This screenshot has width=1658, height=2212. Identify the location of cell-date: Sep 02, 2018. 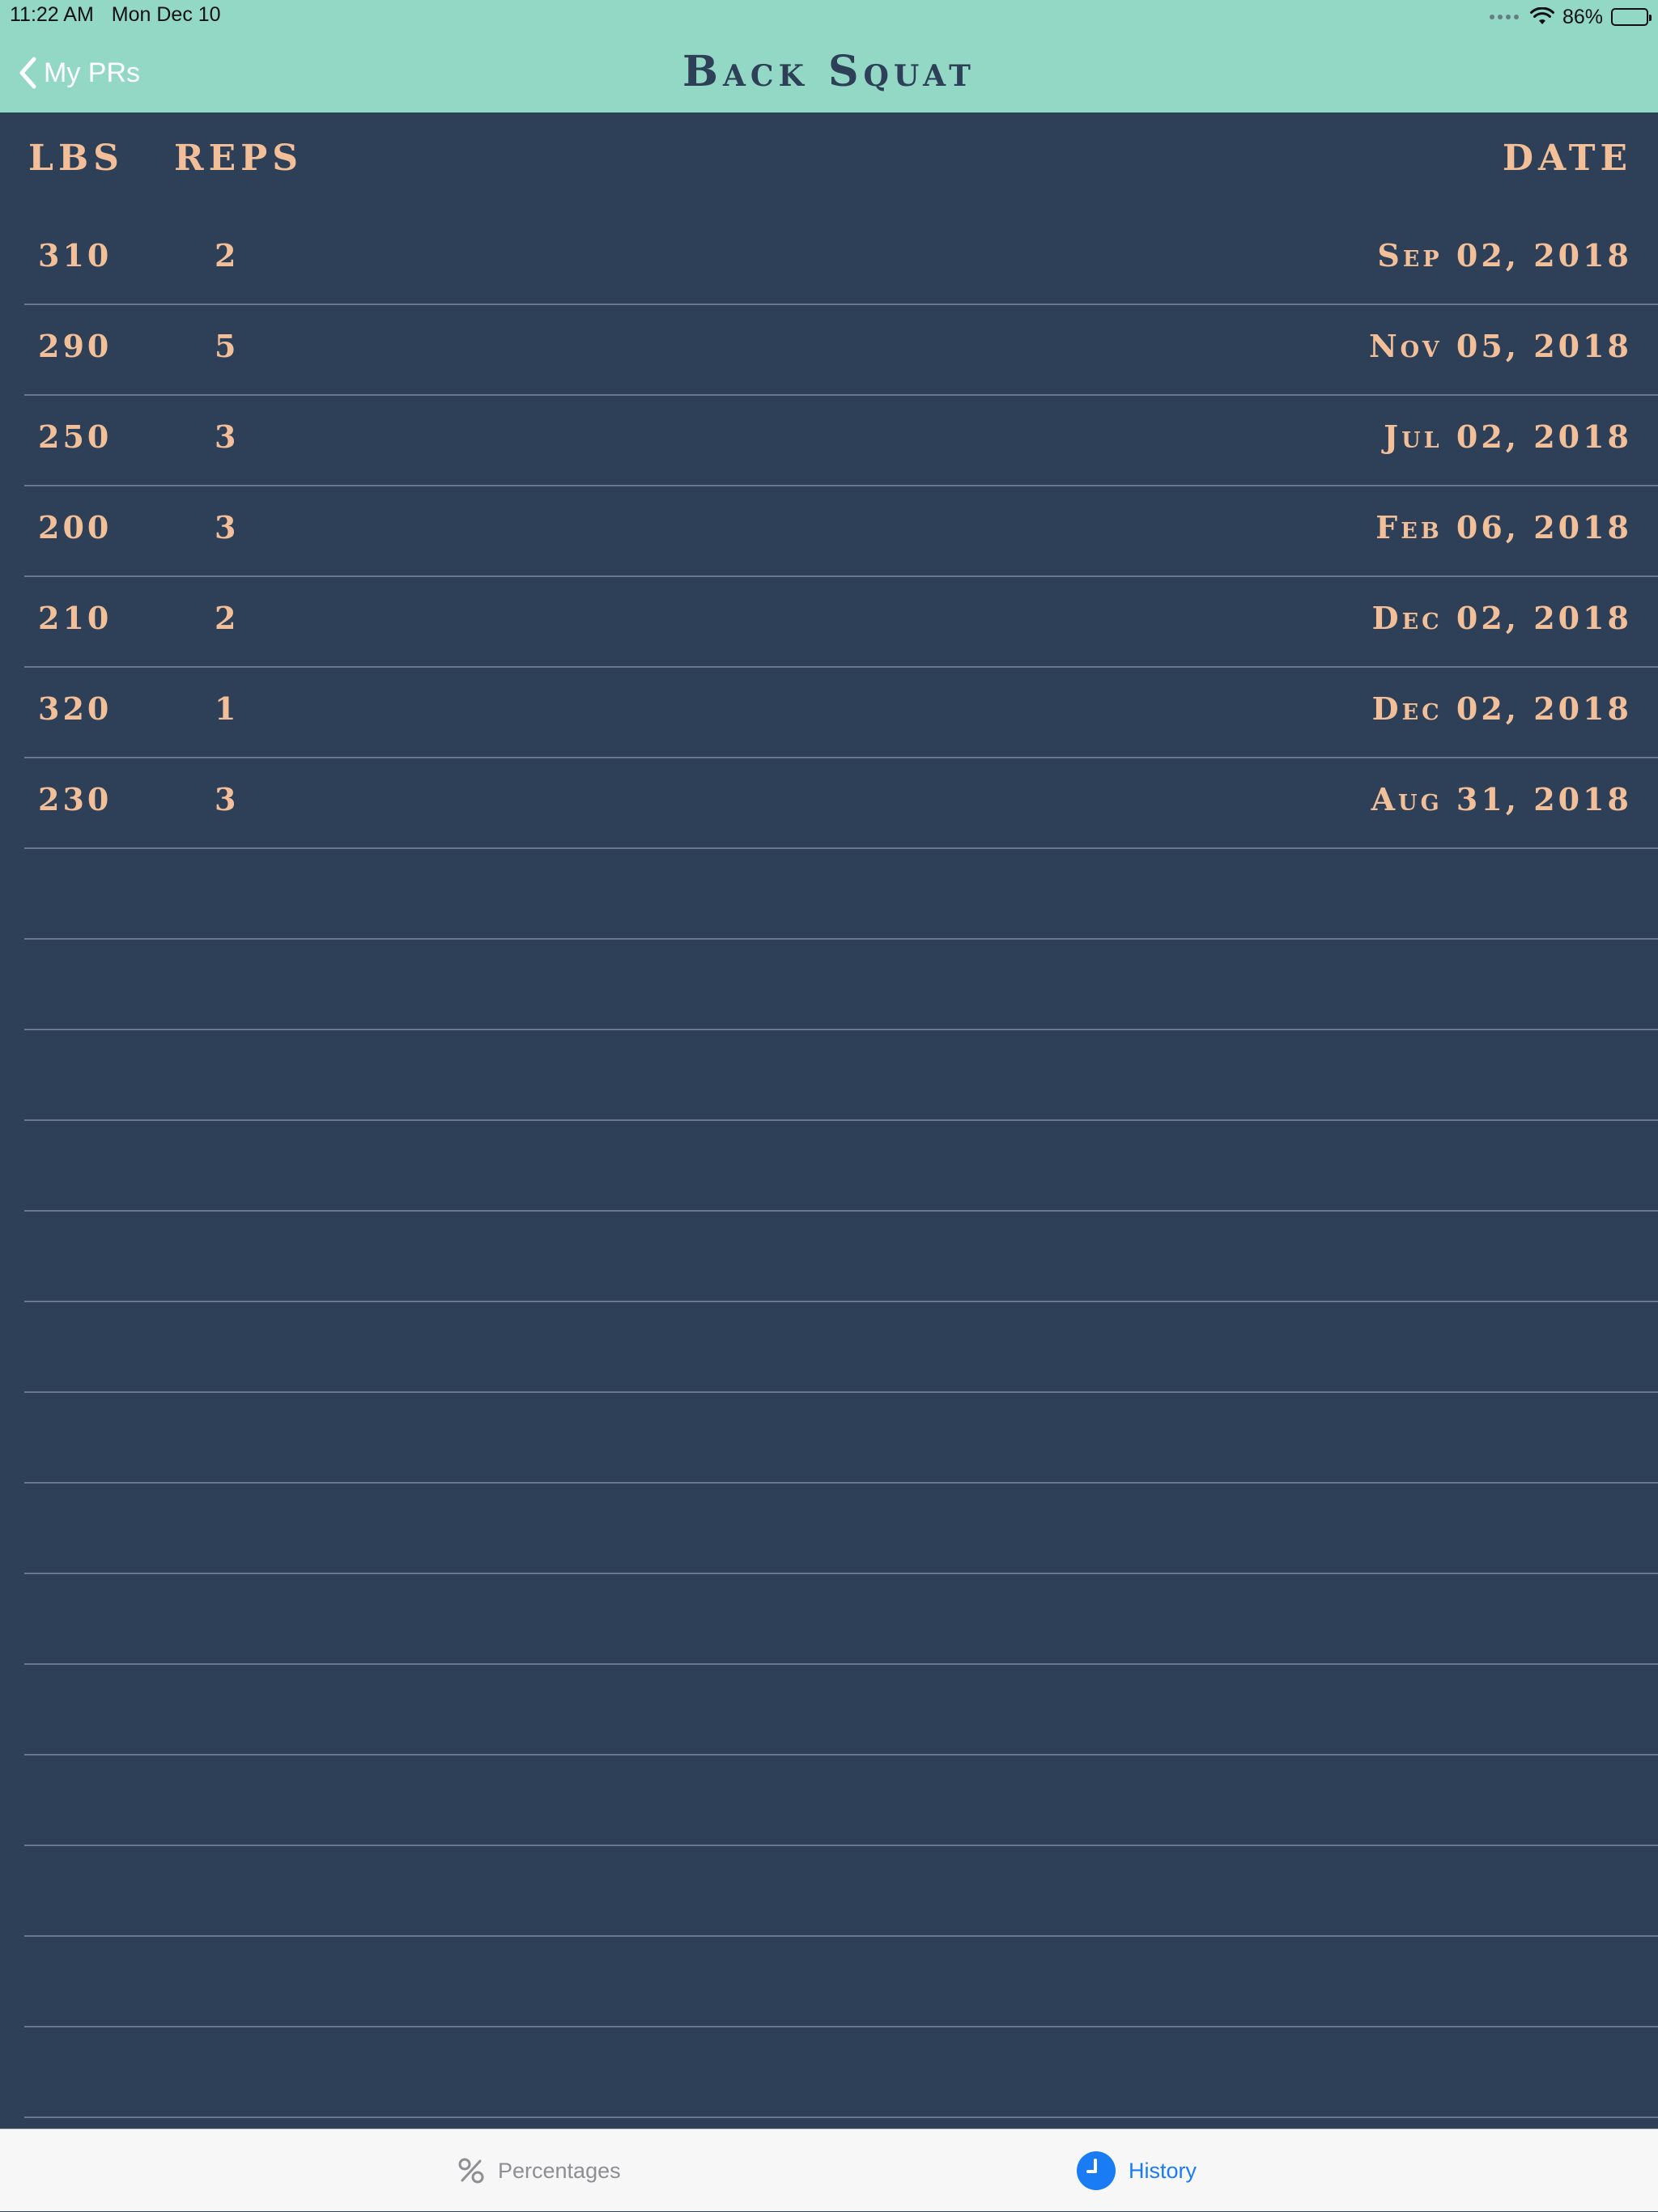
(1504, 255).